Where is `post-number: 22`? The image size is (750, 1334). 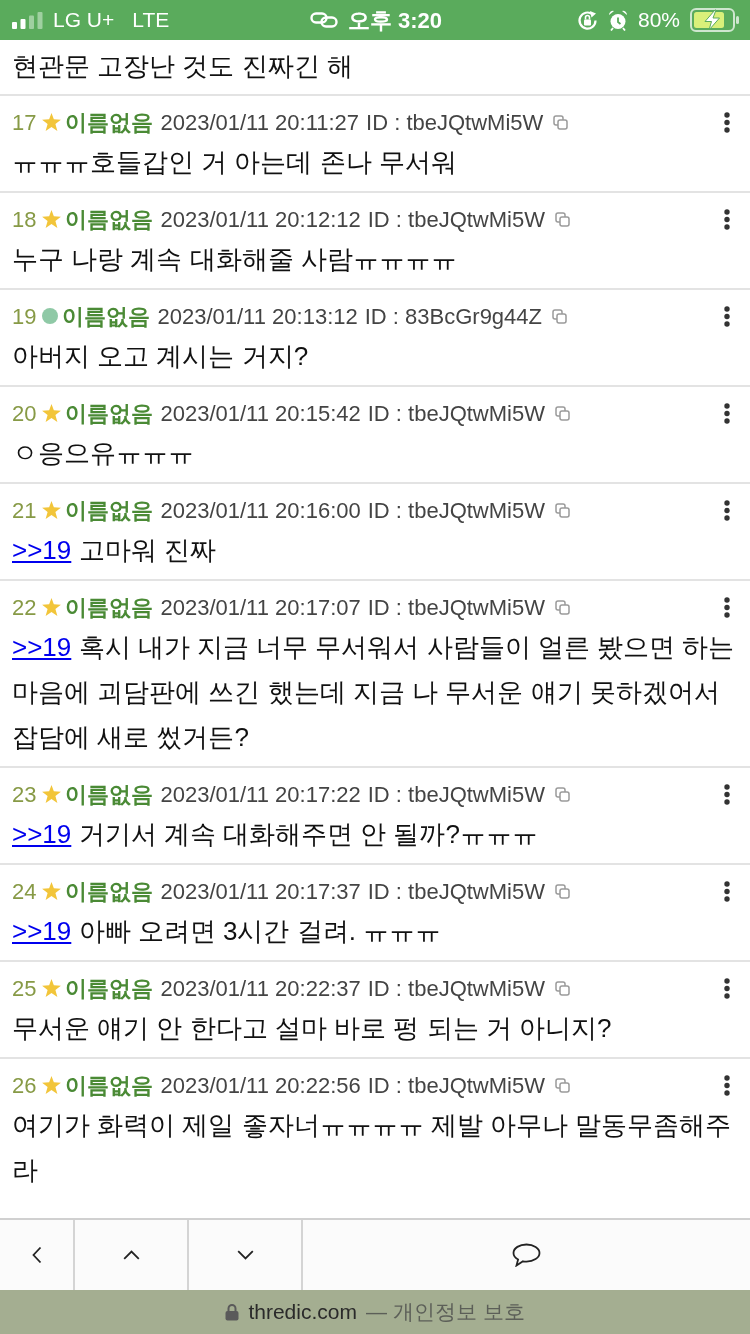
post-number: 22 is located at coordinates (24, 607).